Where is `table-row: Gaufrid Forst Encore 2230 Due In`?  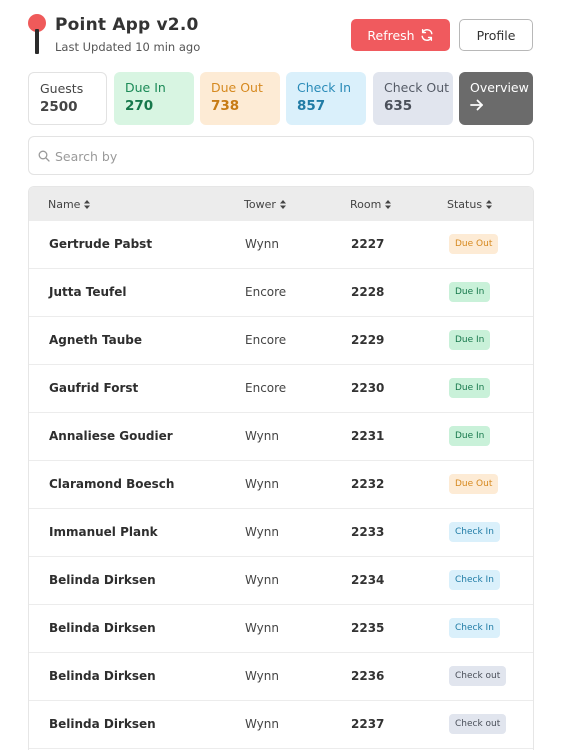 table-row: Gaufrid Forst Encore 2230 Due In is located at coordinates (281, 389).